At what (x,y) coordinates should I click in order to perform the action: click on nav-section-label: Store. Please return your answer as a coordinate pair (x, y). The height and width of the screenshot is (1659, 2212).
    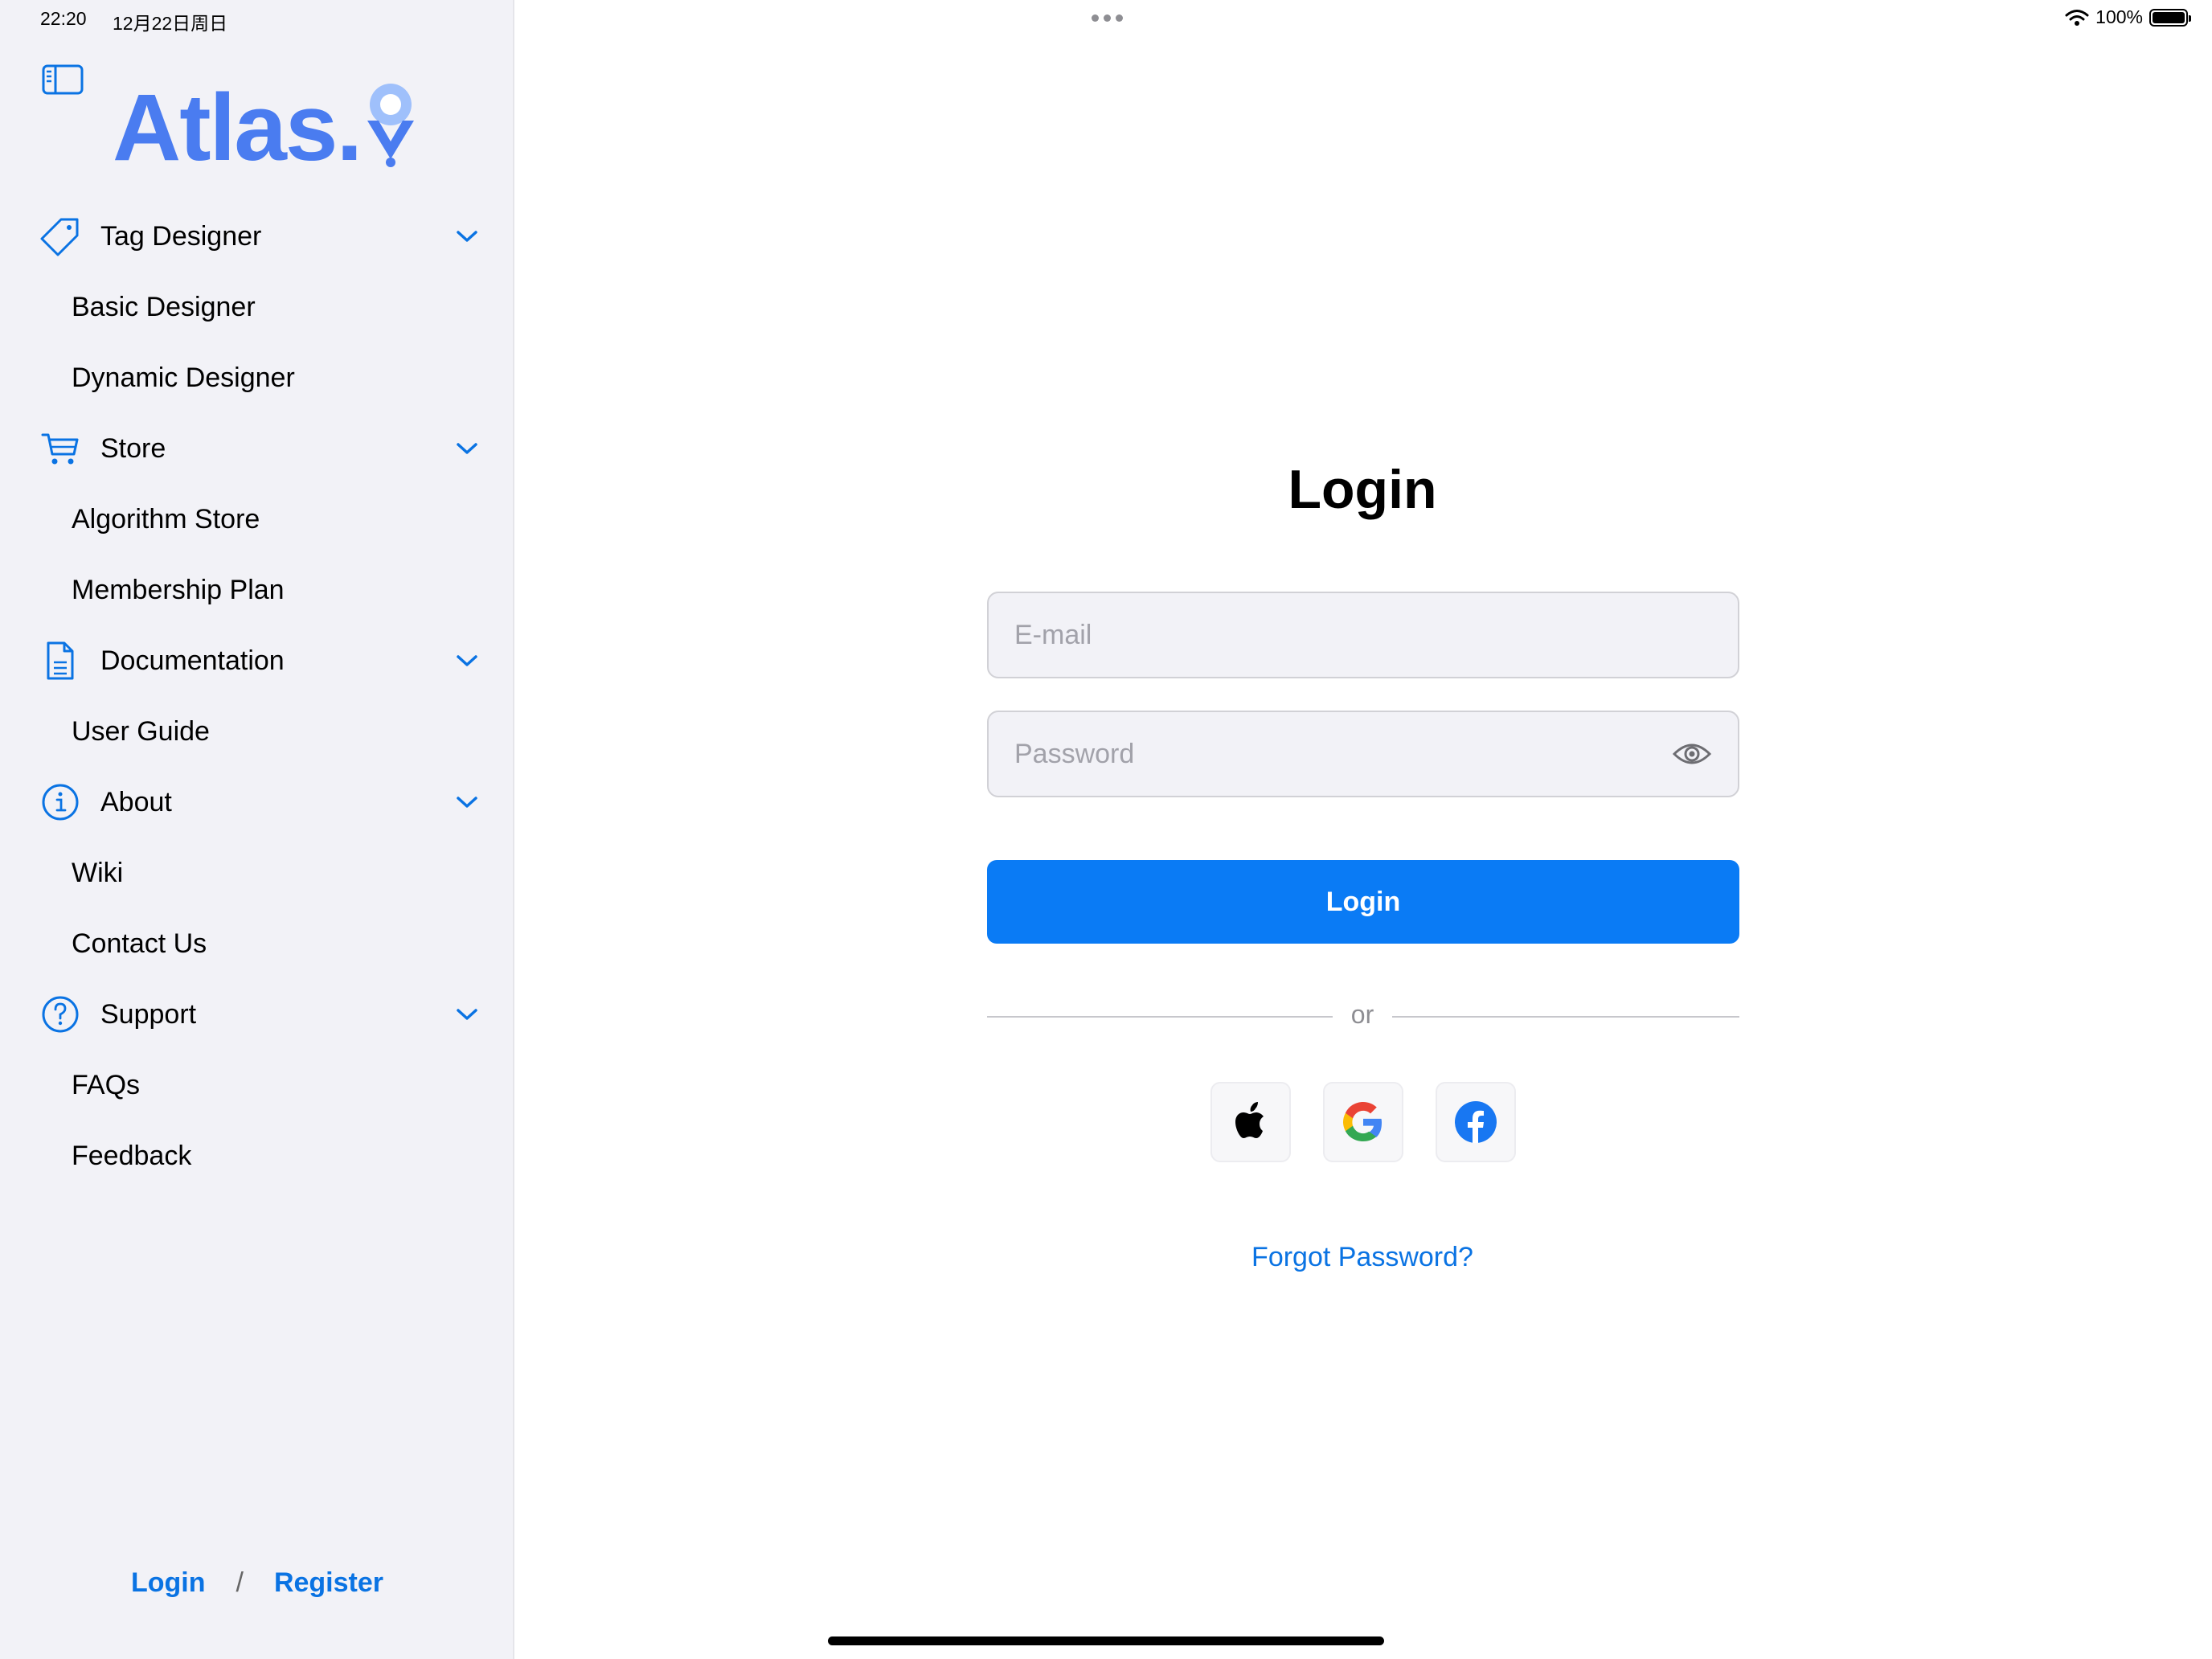
    Looking at the image, I should click on (133, 448).